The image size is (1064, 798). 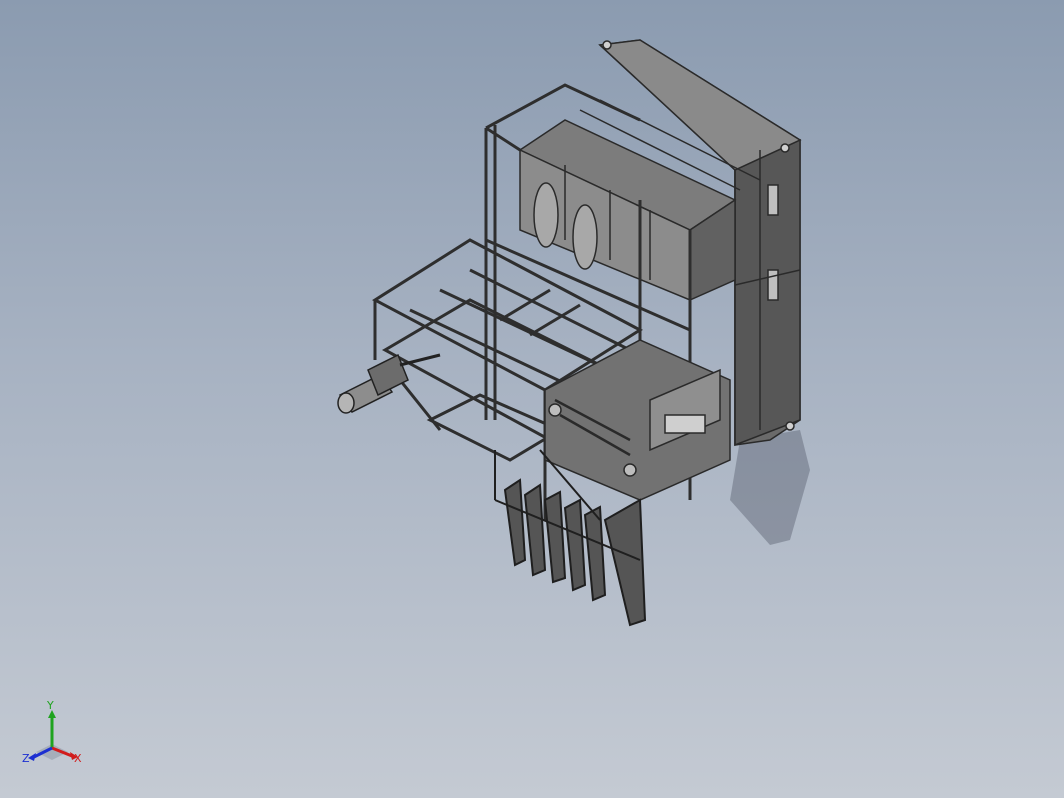 What do you see at coordinates (637, 420) in the screenshot?
I see `lower-mechanism` at bounding box center [637, 420].